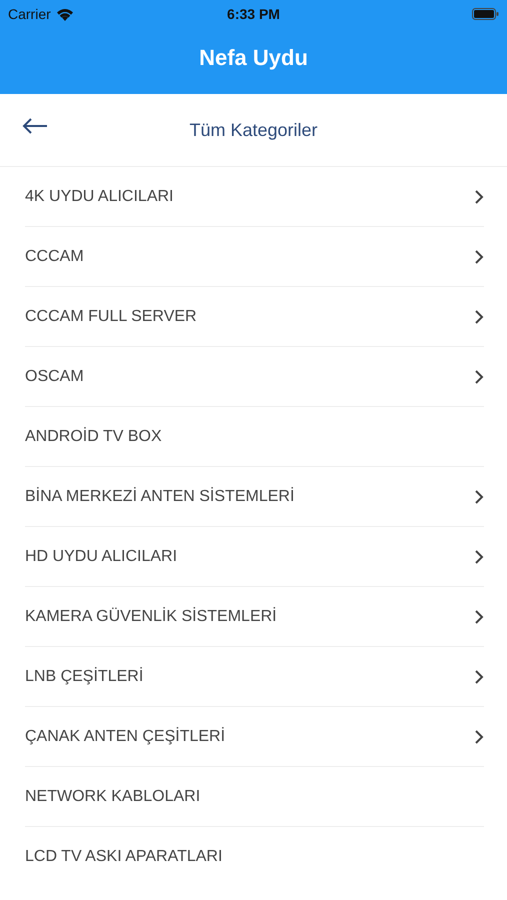  What do you see at coordinates (35, 126) in the screenshot?
I see `back-button` at bounding box center [35, 126].